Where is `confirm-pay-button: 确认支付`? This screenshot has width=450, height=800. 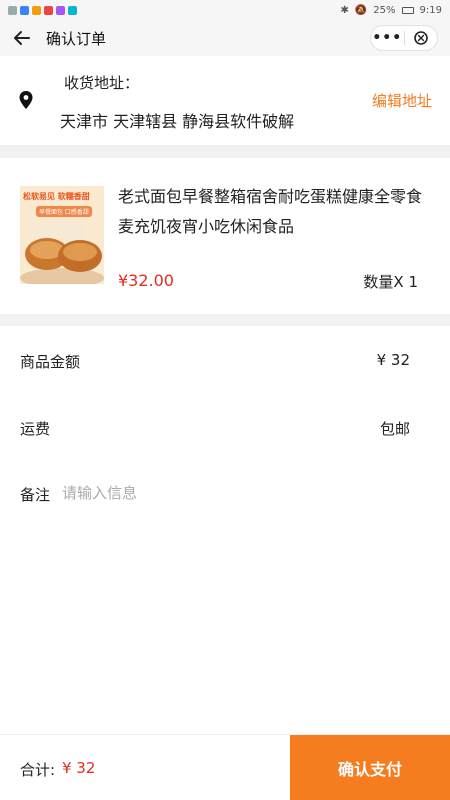 confirm-pay-button: 确认支付 is located at coordinates (370, 767).